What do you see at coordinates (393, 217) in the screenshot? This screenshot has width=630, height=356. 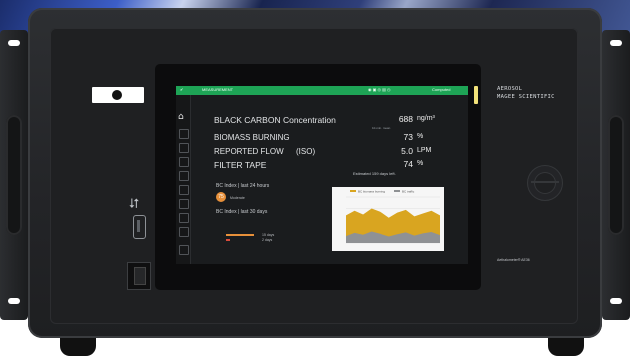 I see `bc-chart-svg: BC biomass burning BC traffic` at bounding box center [393, 217].